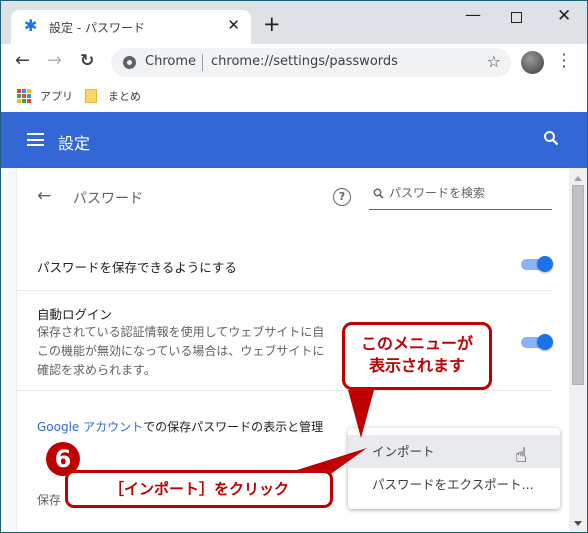  What do you see at coordinates (294, 96) in the screenshot?
I see `bookmarks-bar: アプリ まとめ` at bounding box center [294, 96].